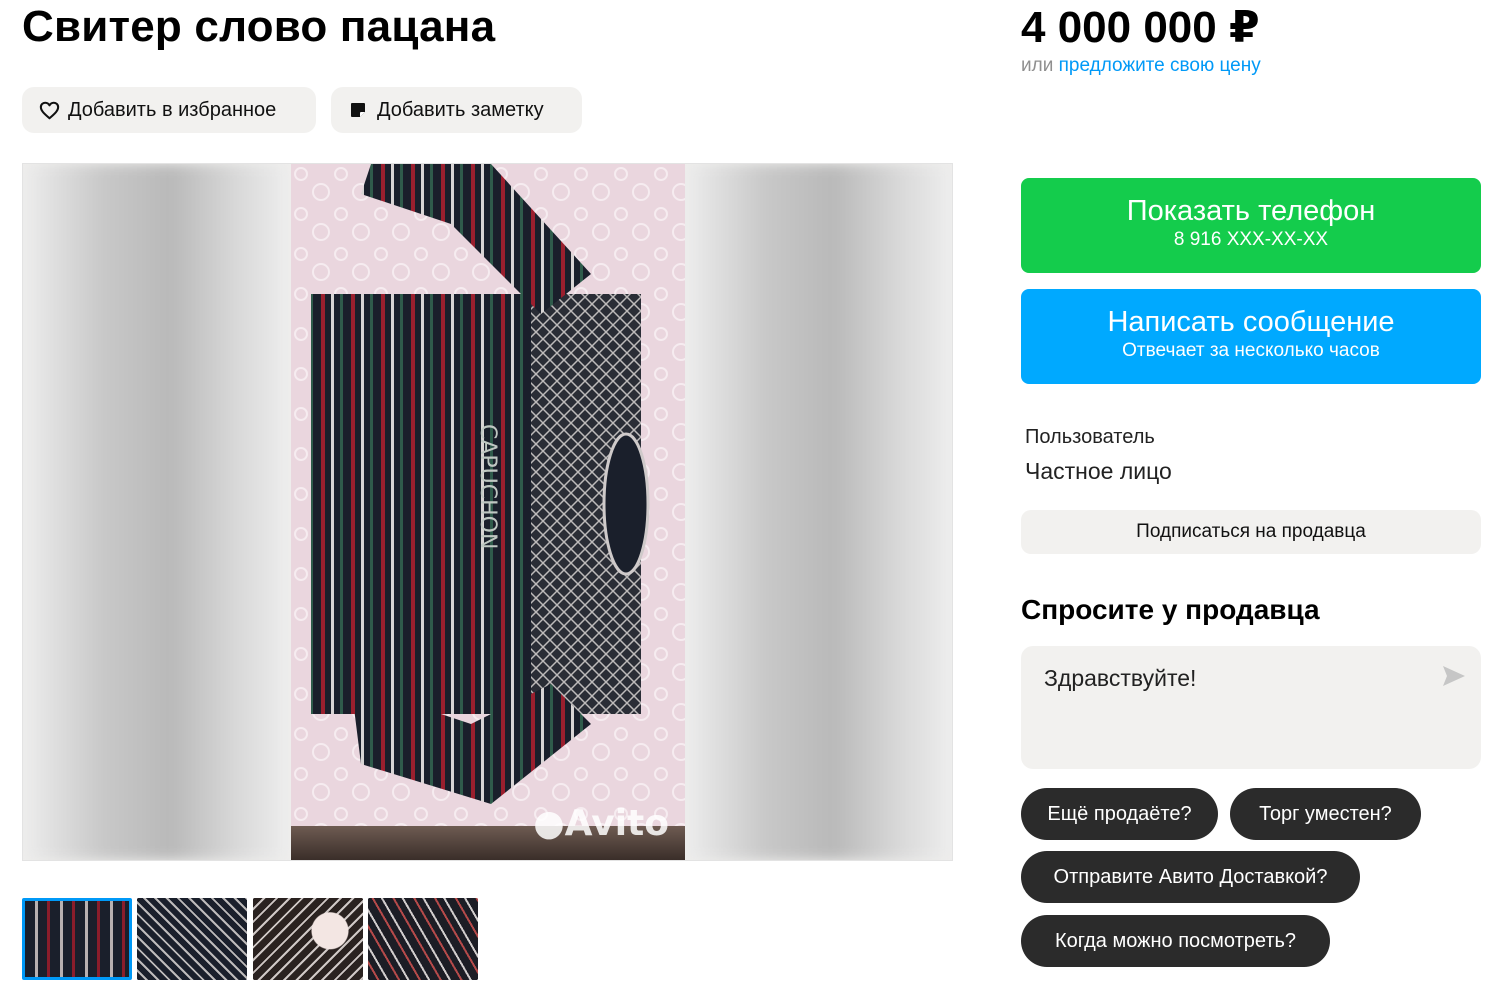 The width and height of the screenshot is (1500, 994). I want to click on price: 4 000 000 ₽, so click(1140, 27).